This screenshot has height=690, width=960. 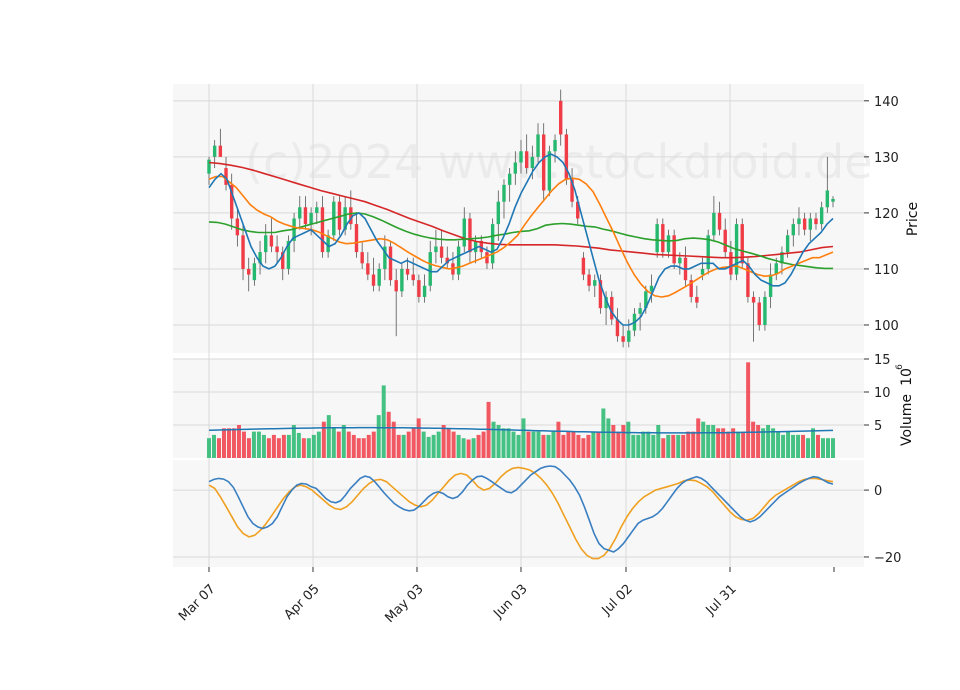 I want to click on y-tick-label: 5, so click(x=878, y=426).